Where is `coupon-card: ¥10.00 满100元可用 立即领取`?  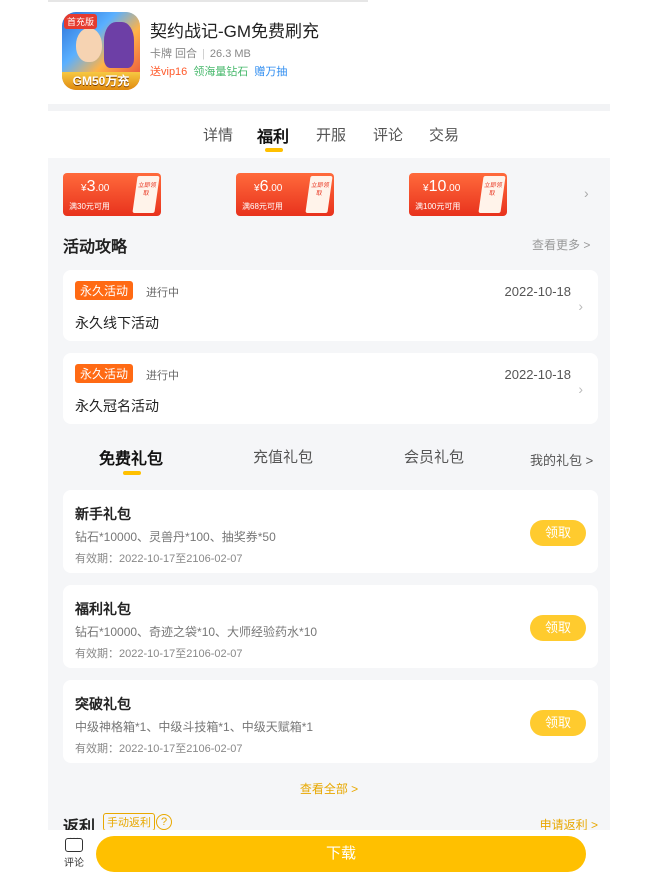
coupon-card: ¥10.00 满100元可用 立即领取 is located at coordinates (458, 194).